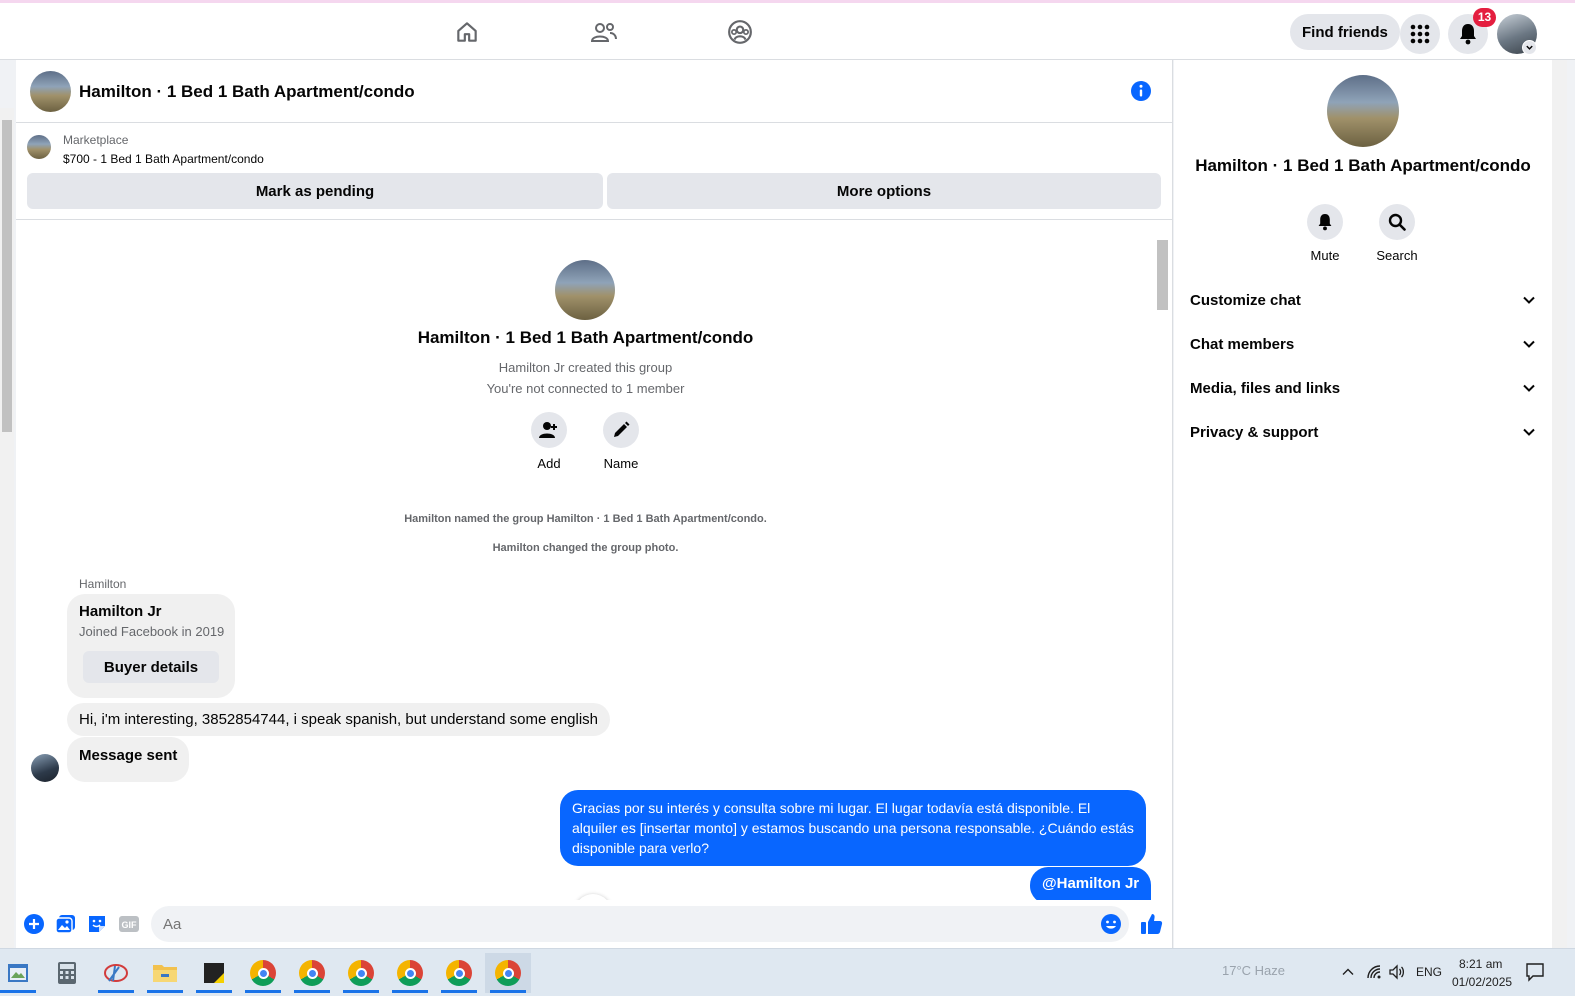 This screenshot has height=996, width=1575. I want to click on more-options-button: More options, so click(884, 191).